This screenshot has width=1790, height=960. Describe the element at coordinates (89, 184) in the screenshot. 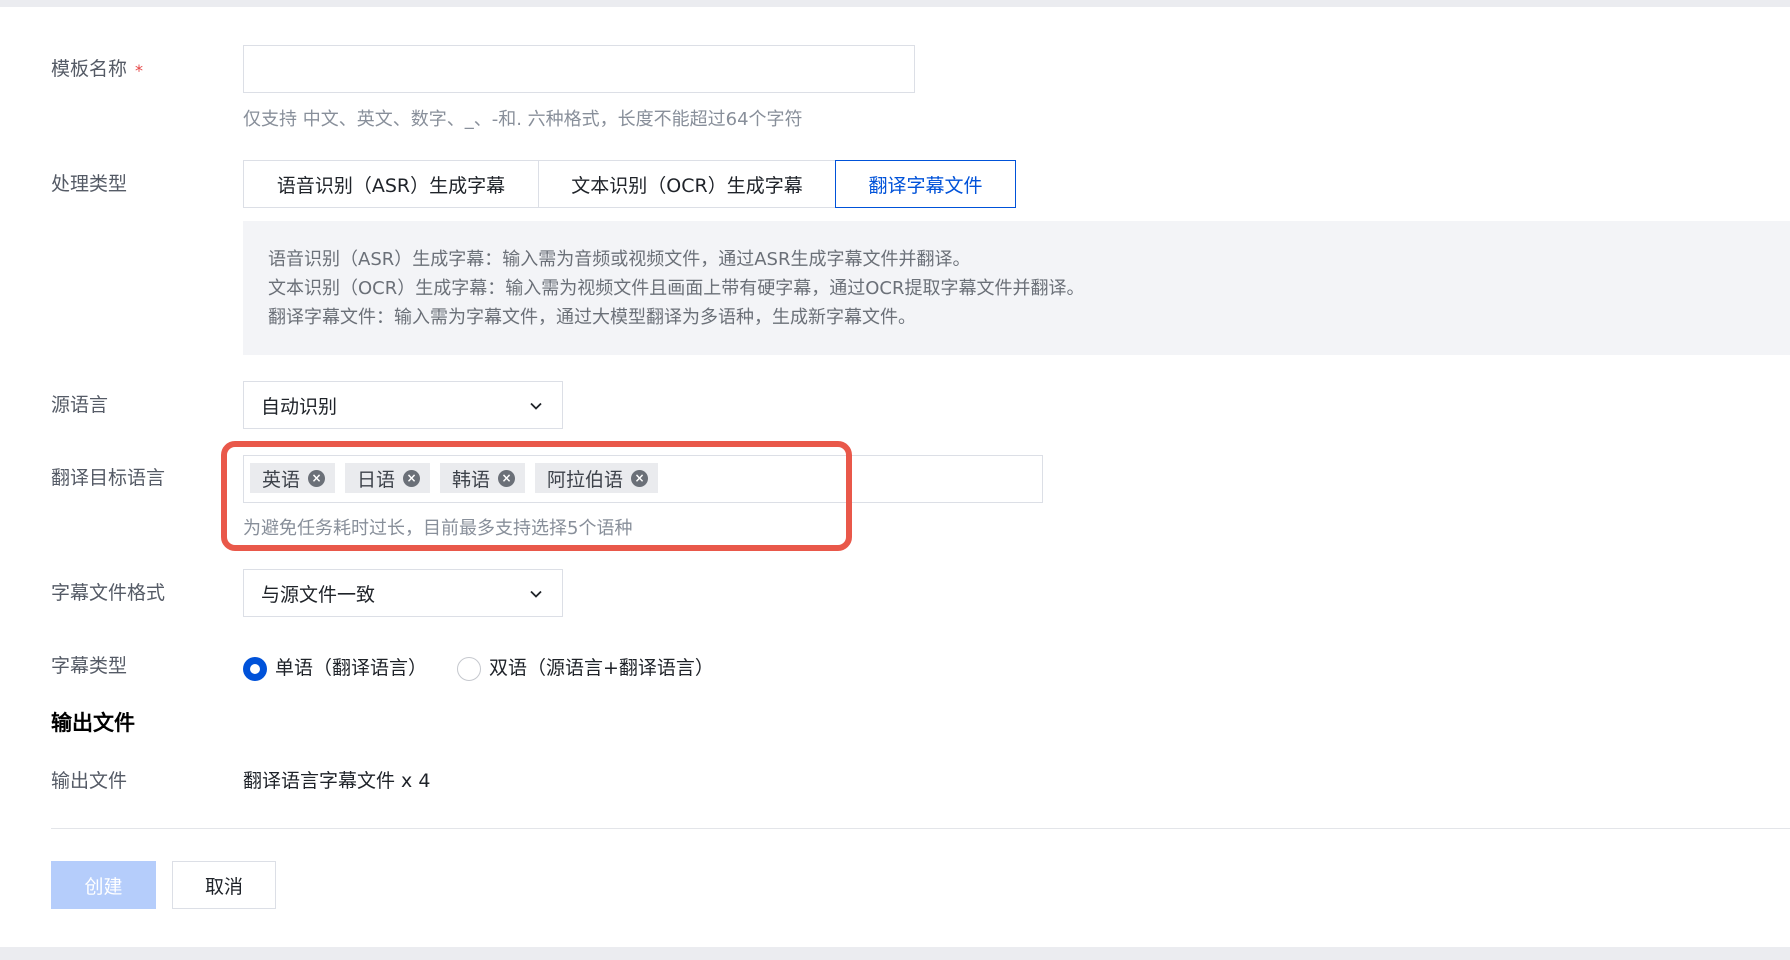

I see `process-type-label: 处理类型` at that location.